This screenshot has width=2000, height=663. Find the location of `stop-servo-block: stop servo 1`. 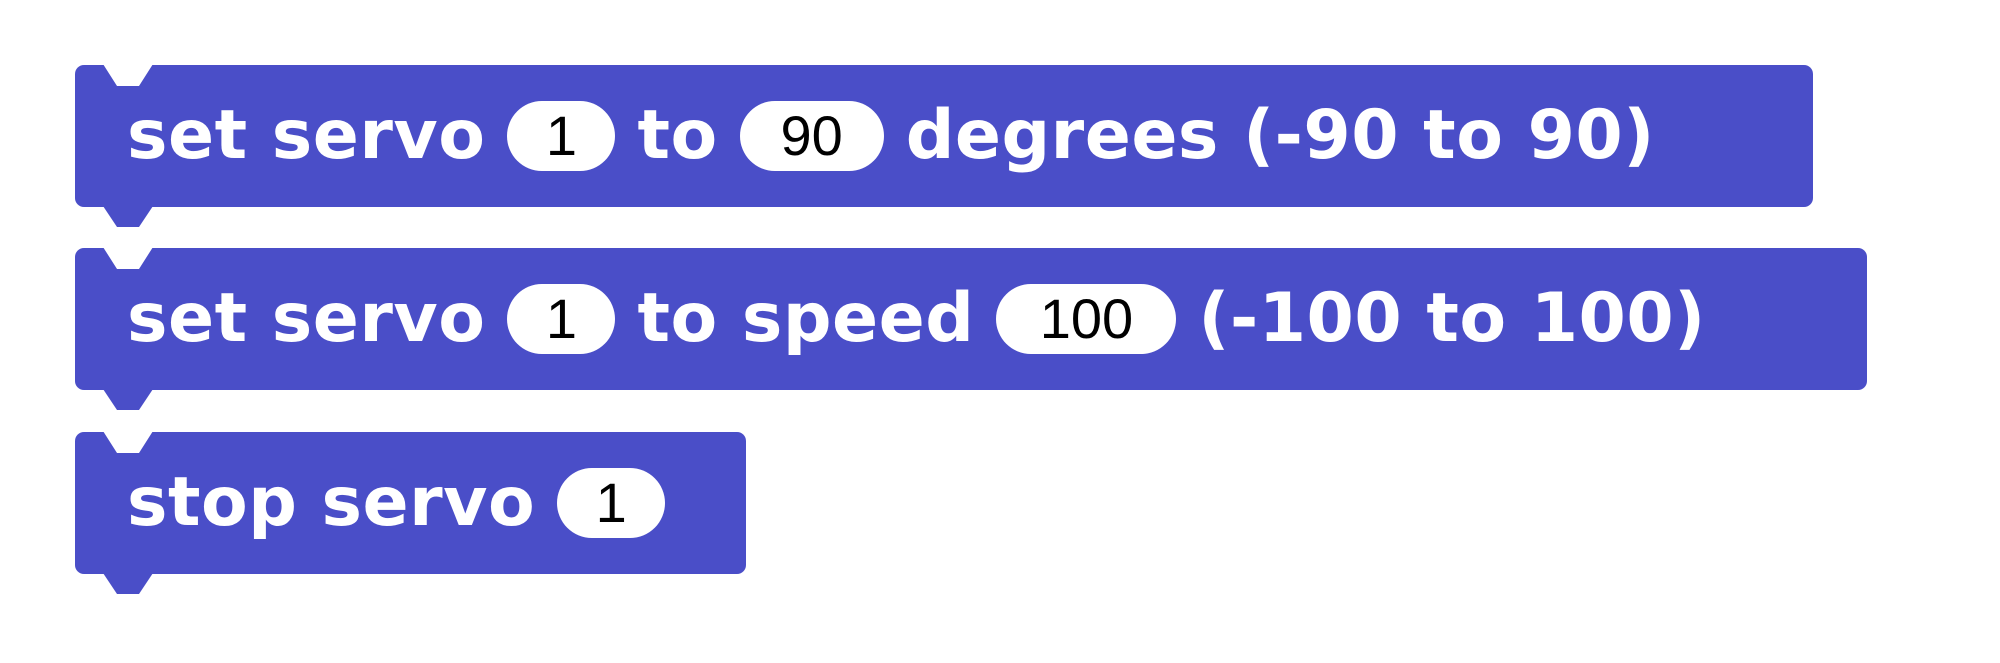

stop-servo-block: stop servo 1 is located at coordinates (410, 503).